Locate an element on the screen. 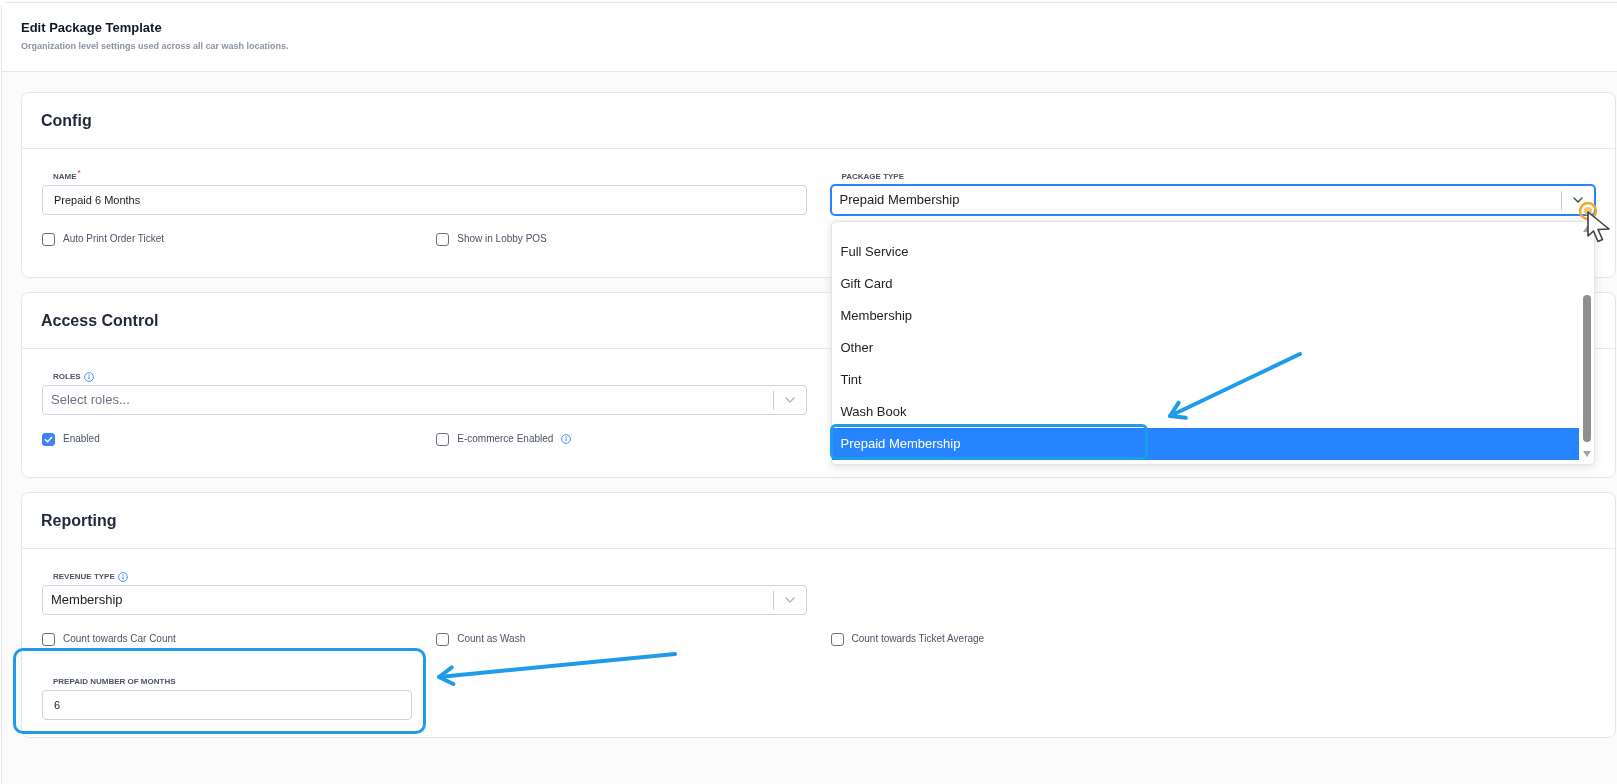 Image resolution: width=1617 pixels, height=784 pixels. scroll-down-arrow-icon is located at coordinates (1586, 454).